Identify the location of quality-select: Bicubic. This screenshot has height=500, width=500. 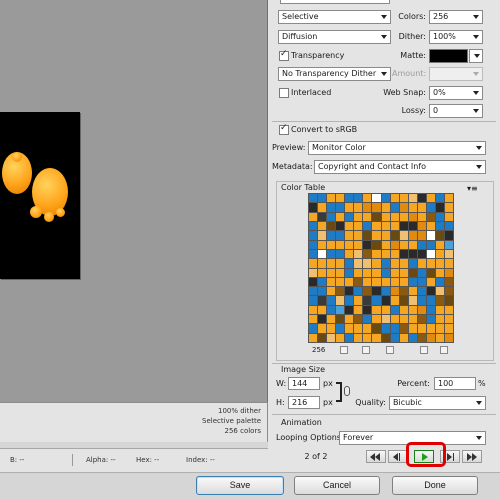
(437, 403).